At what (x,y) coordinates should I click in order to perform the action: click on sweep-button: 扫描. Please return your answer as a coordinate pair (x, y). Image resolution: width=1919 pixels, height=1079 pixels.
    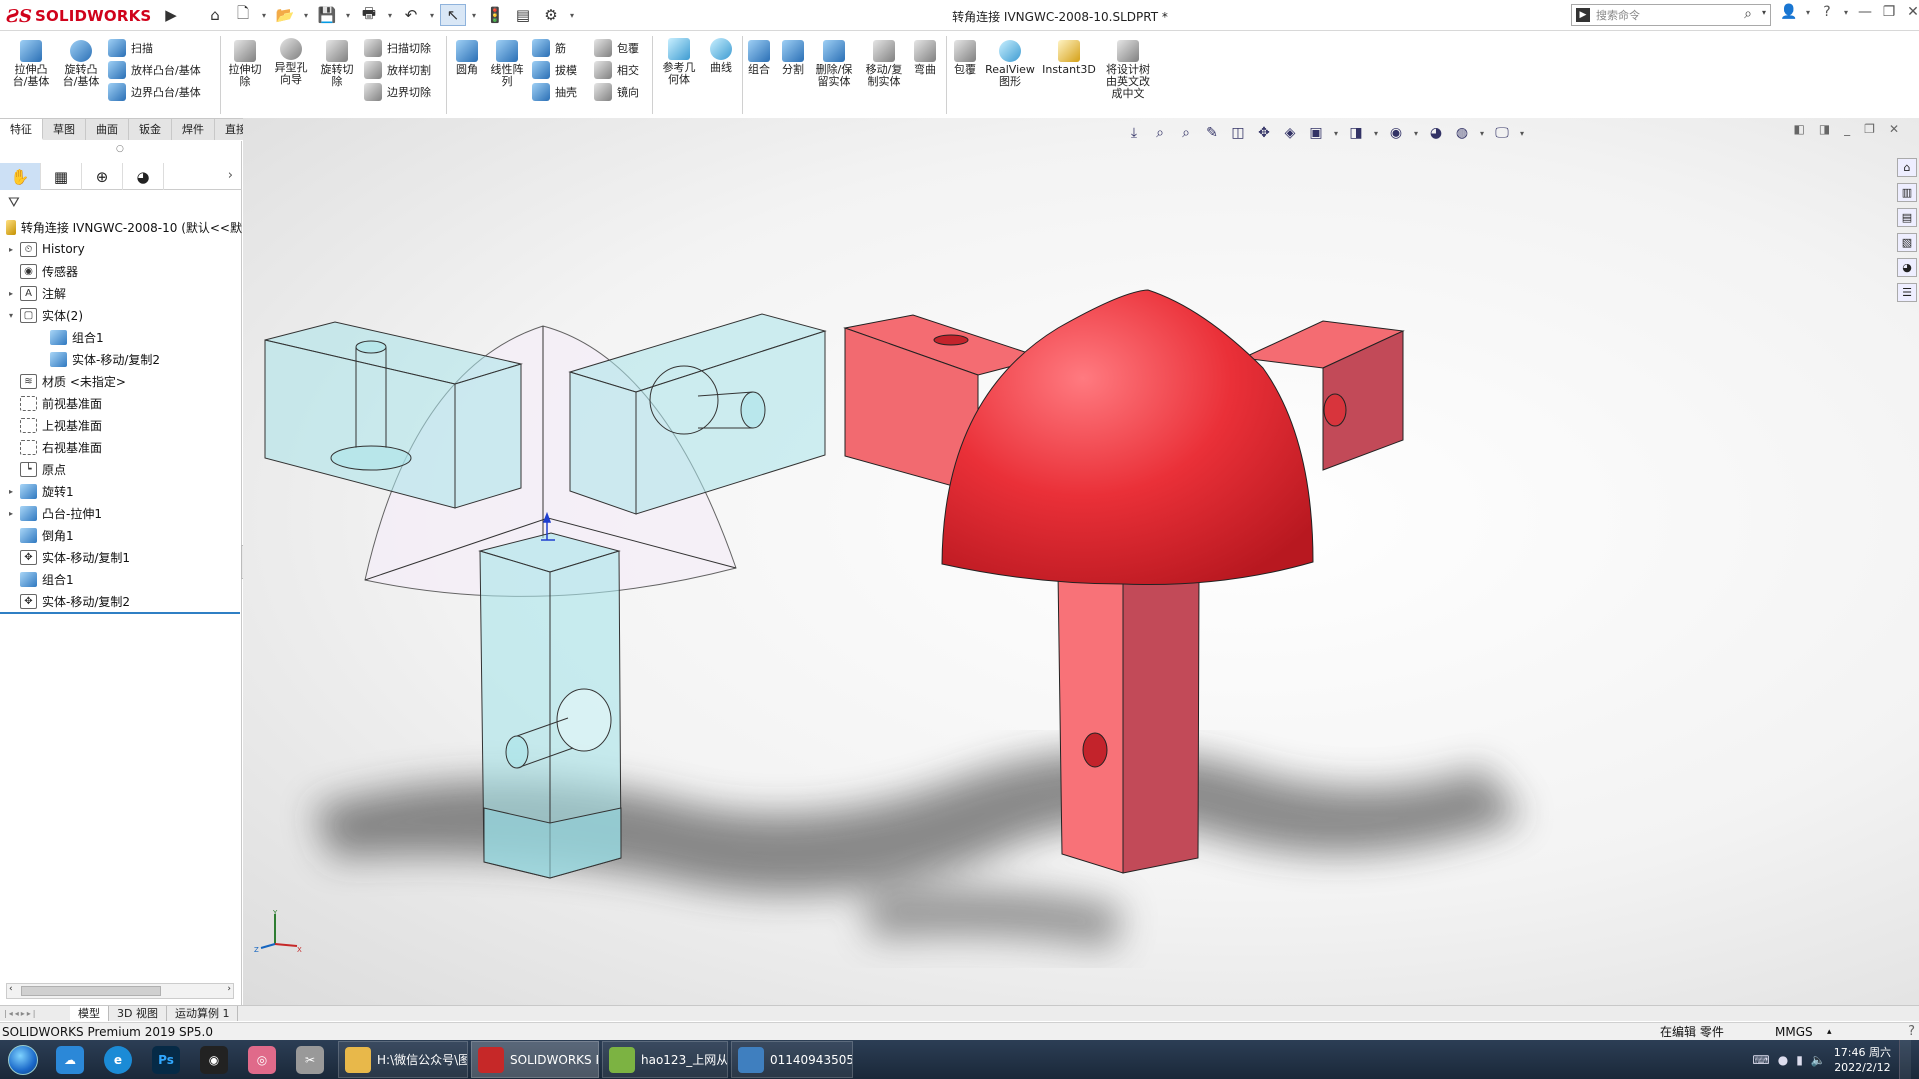
    Looking at the image, I should click on (130, 48).